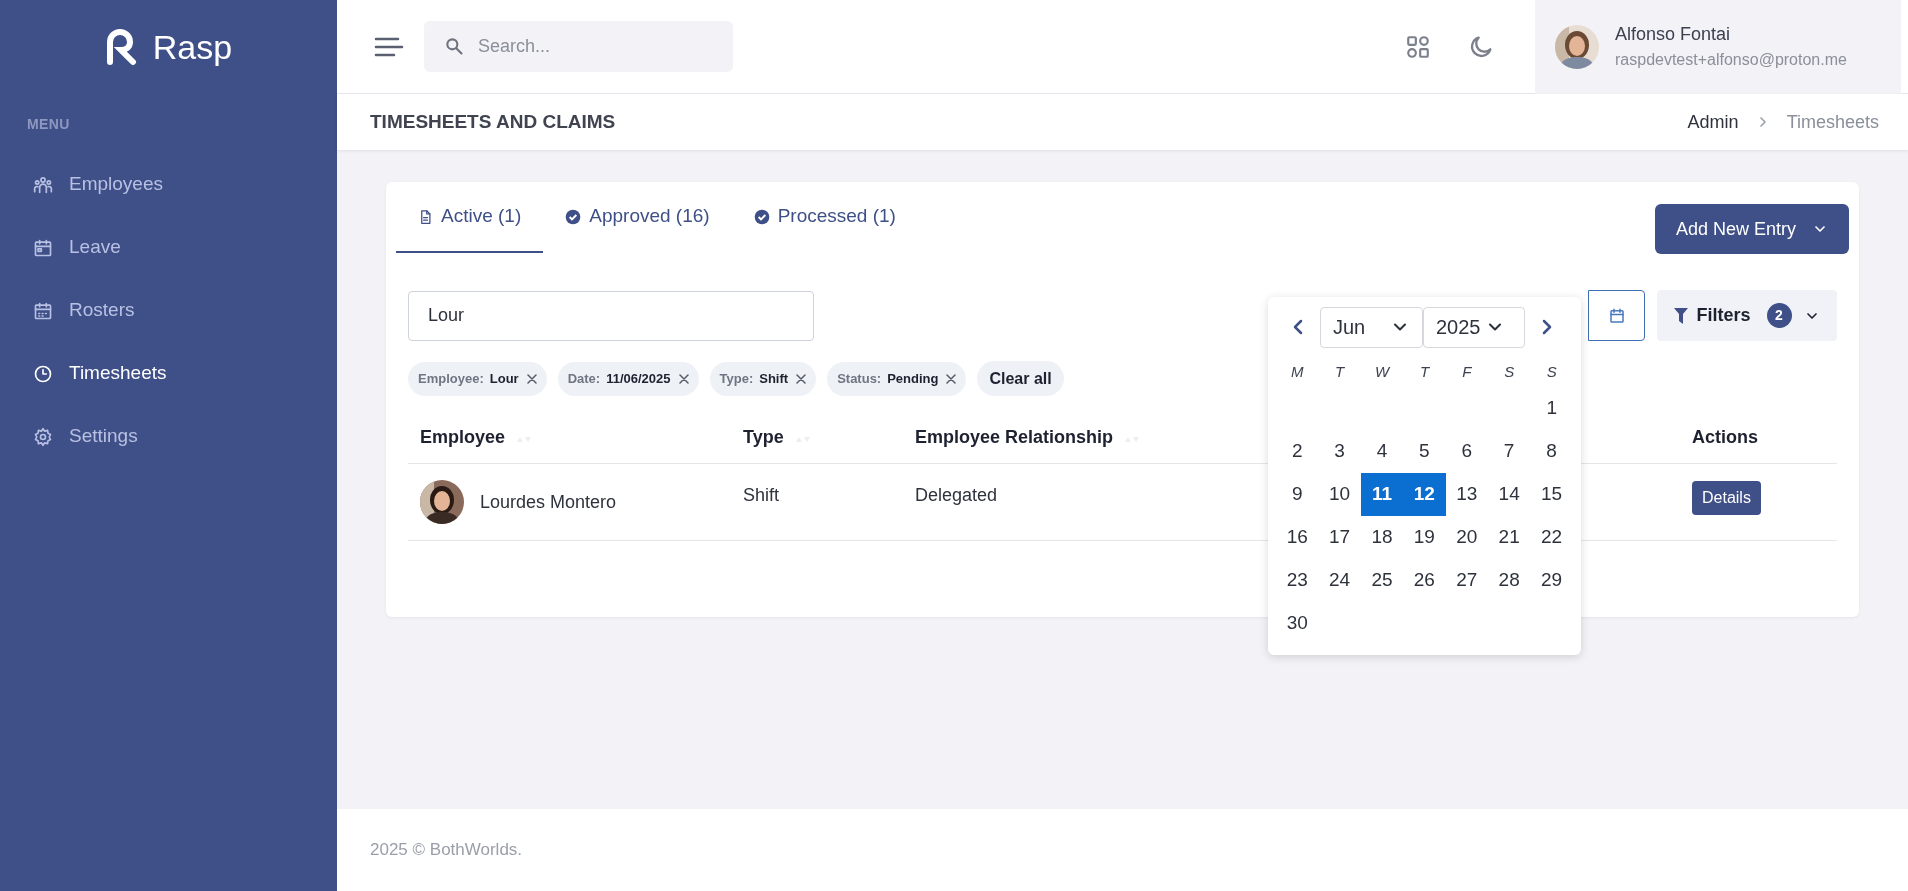 The width and height of the screenshot is (1908, 891). Describe the element at coordinates (913, 378) in the screenshot. I see `chip-value: Pending` at that location.